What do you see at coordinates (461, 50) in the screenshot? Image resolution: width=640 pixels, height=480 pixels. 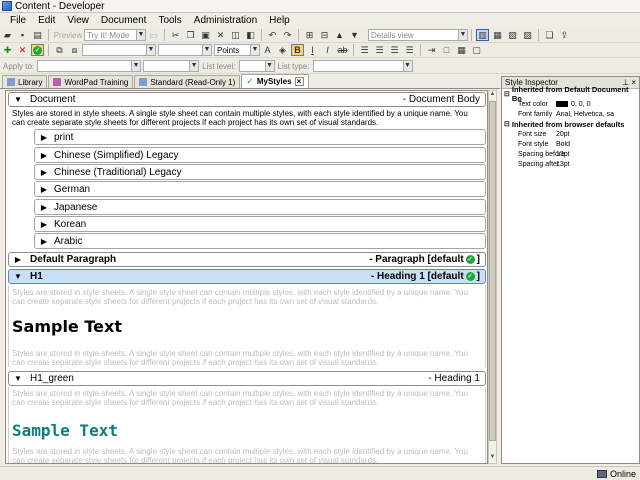 I see `table-icon: ▦` at bounding box center [461, 50].